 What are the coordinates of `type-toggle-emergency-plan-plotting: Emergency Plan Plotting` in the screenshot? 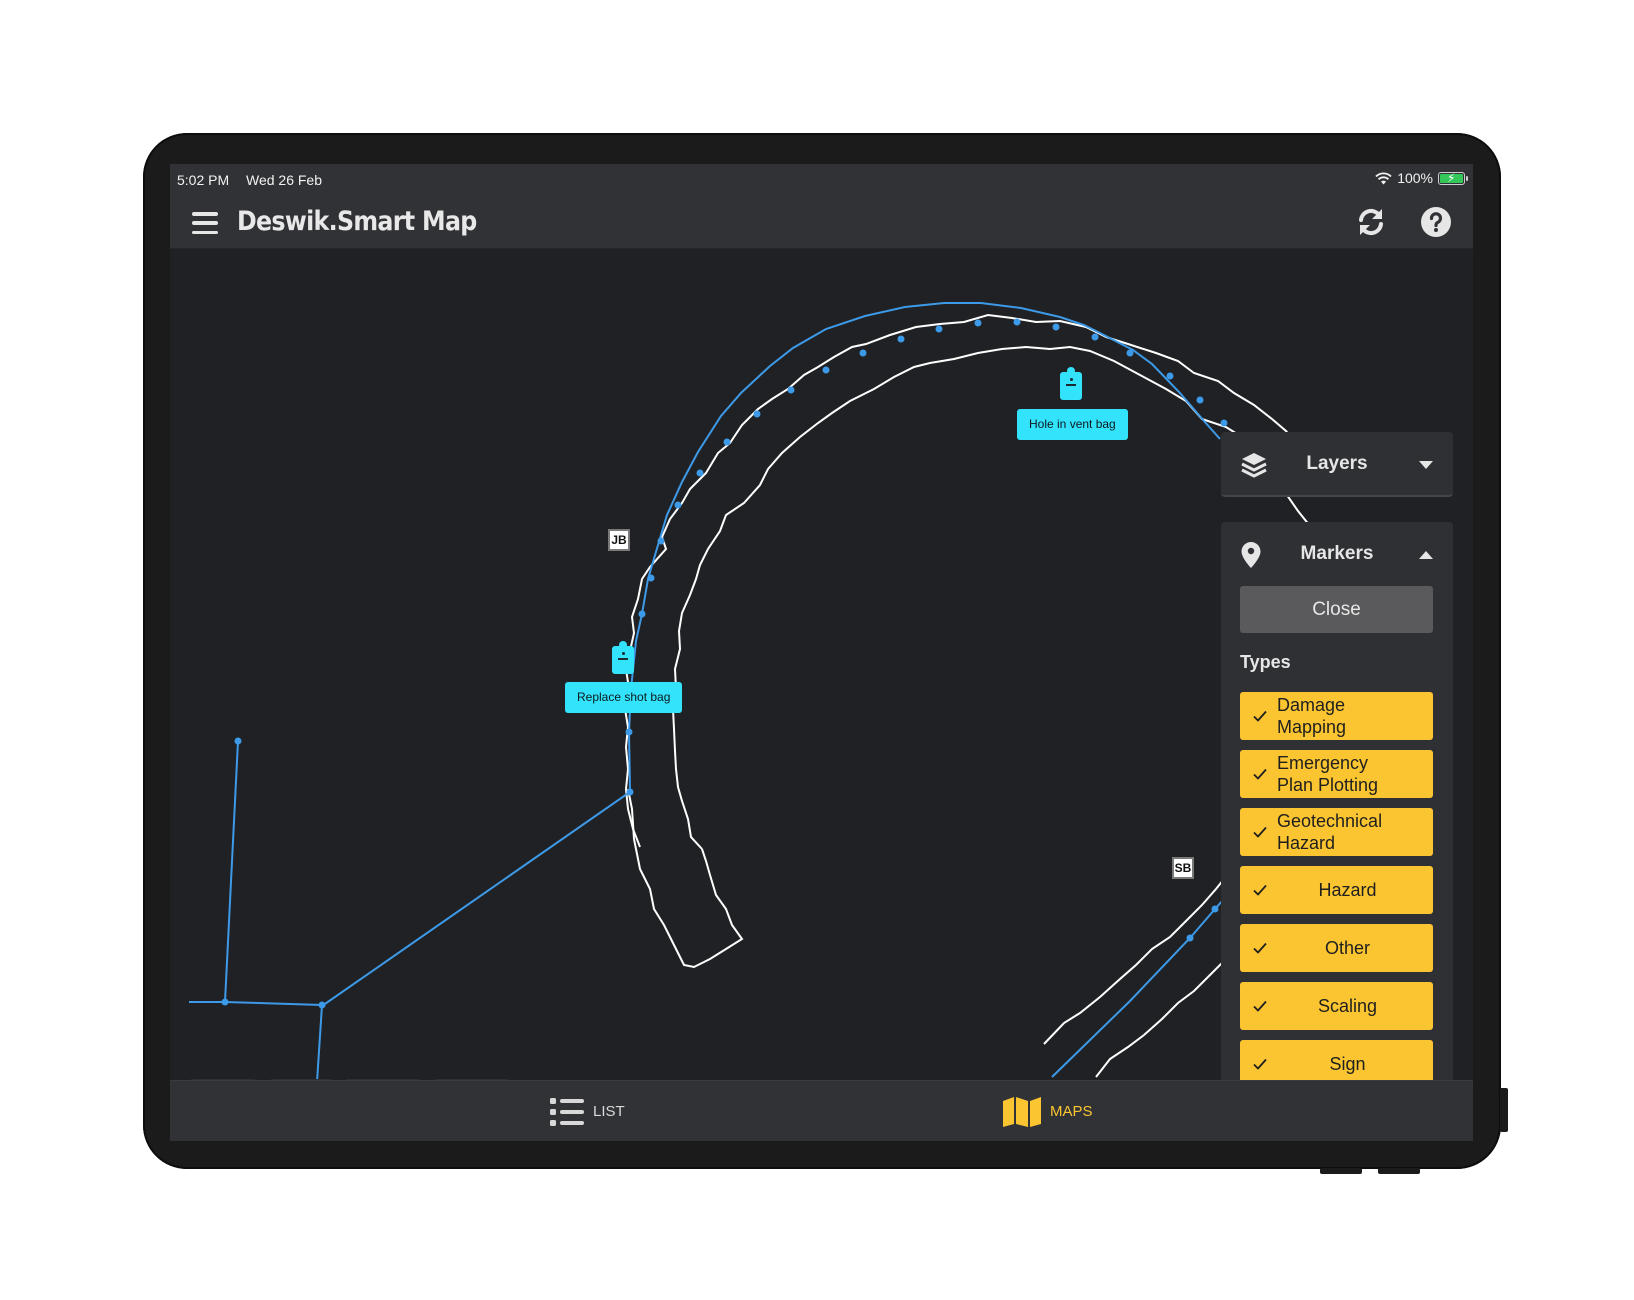 It's located at (1336, 774).